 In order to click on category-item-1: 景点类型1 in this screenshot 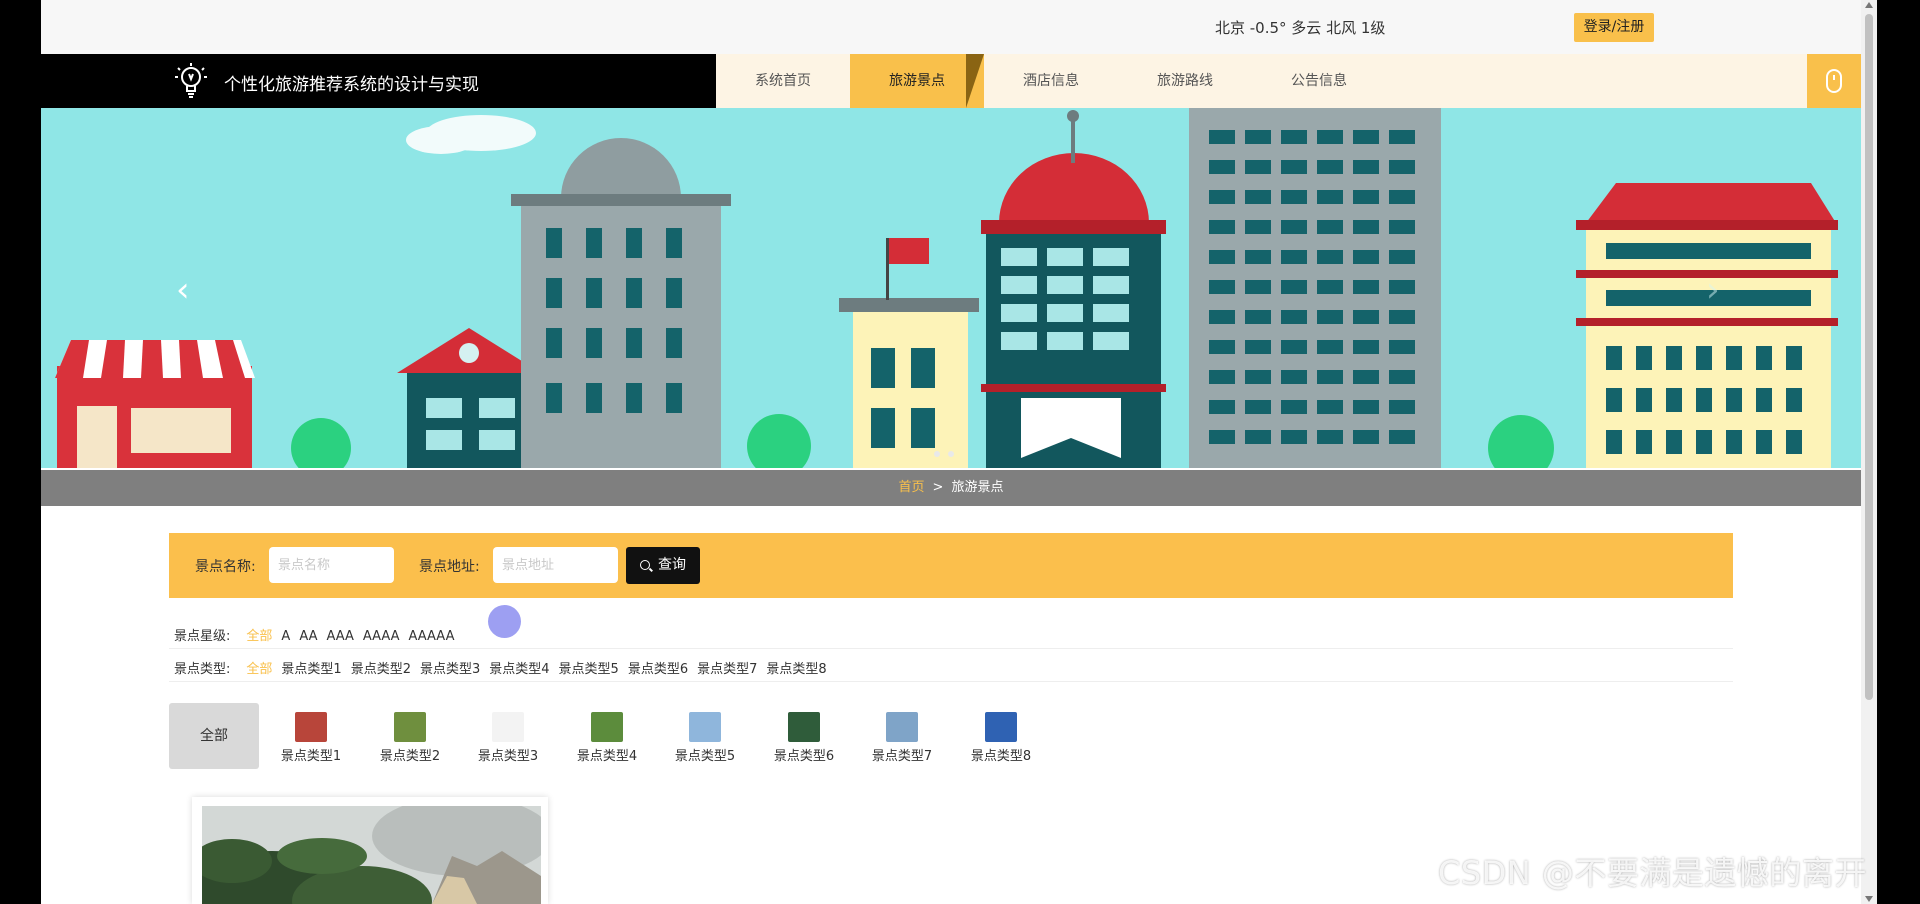, I will do `click(311, 738)`.